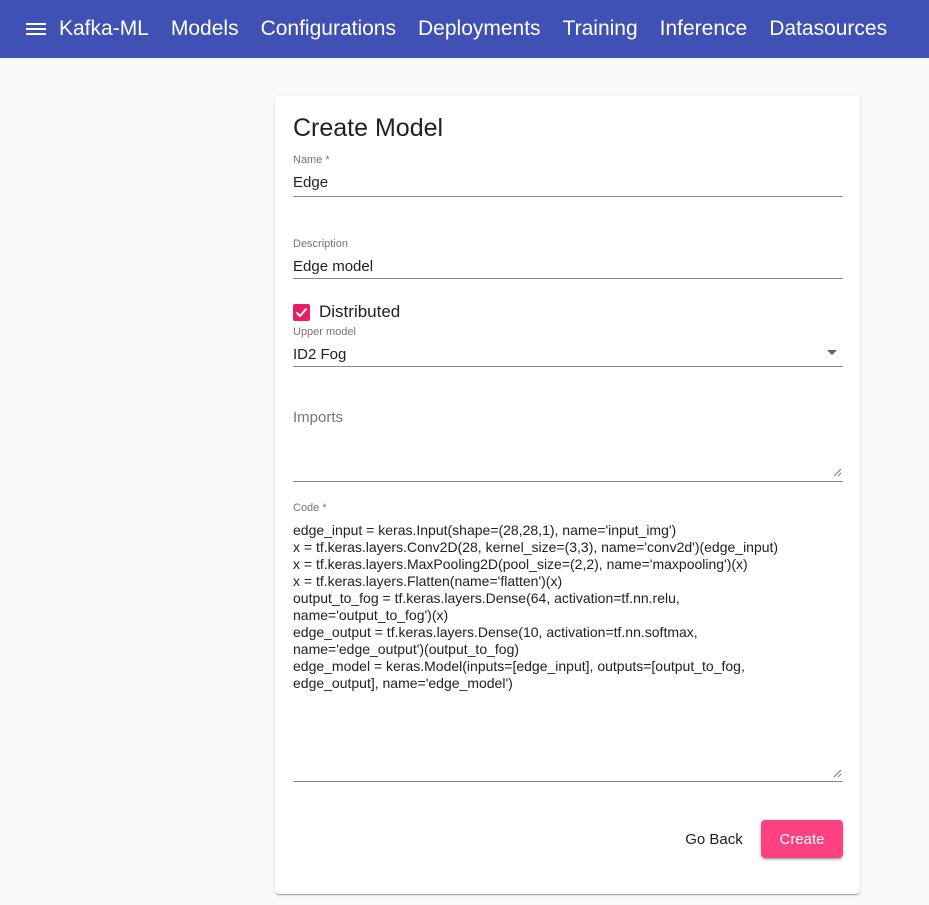  I want to click on imports-underline, so click(568, 481).